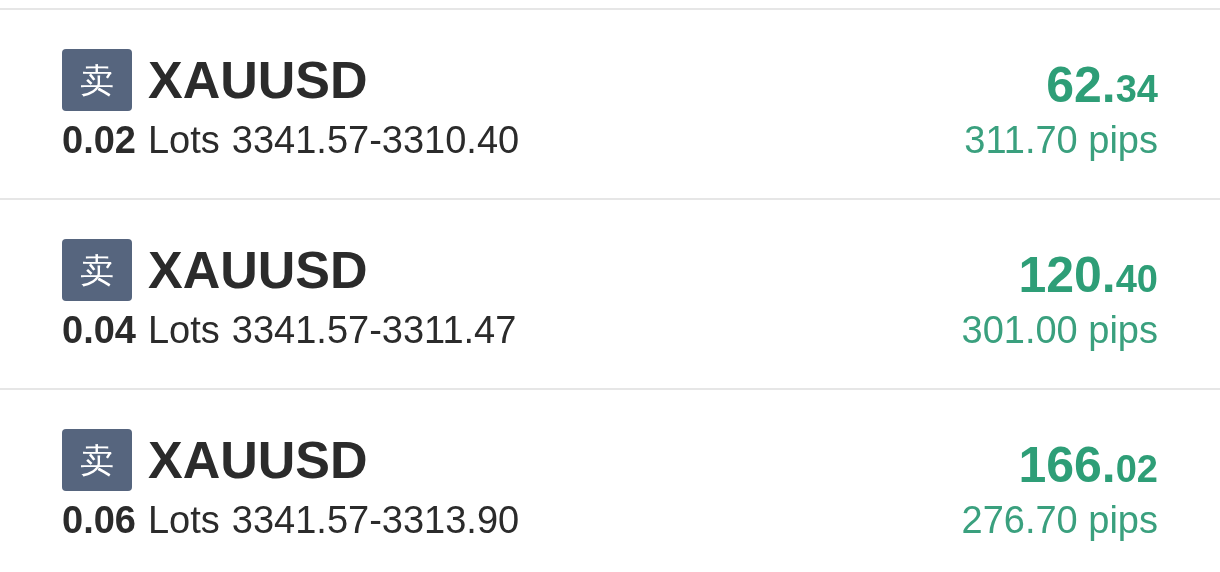 Image resolution: width=1220 pixels, height=572 pixels. I want to click on price-range: 3341.57-3311.47, so click(374, 330).